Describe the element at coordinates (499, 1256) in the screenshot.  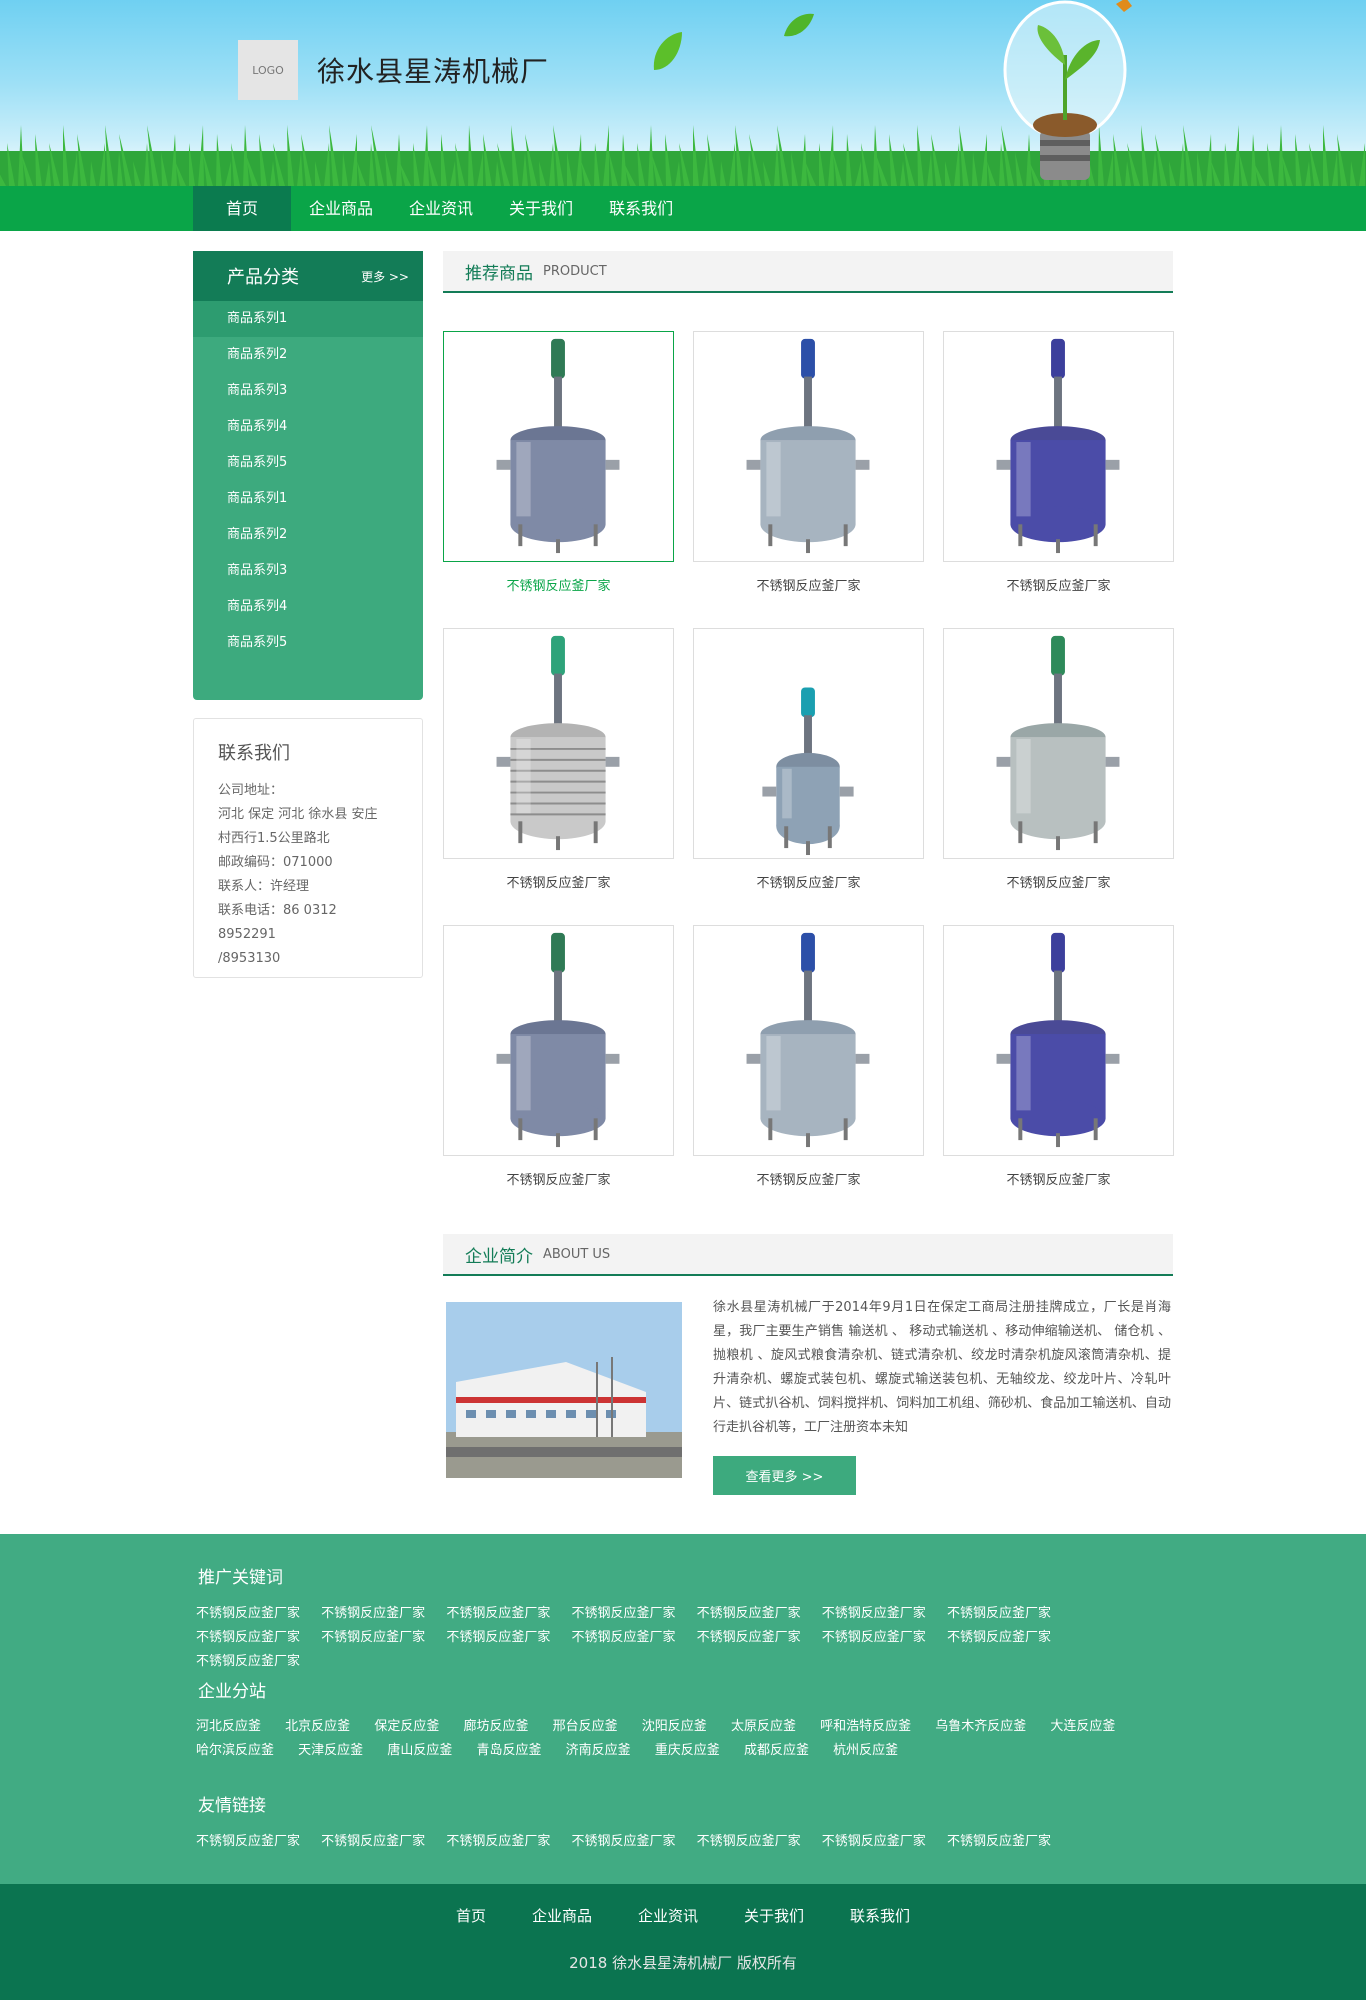
I see `about-title: 企业简介` at that location.